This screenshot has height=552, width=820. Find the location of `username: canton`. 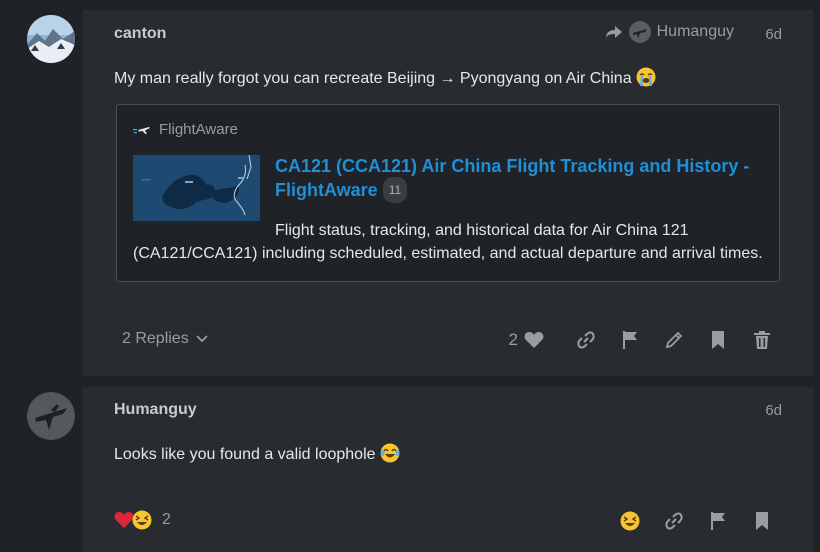

username: canton is located at coordinates (140, 34).